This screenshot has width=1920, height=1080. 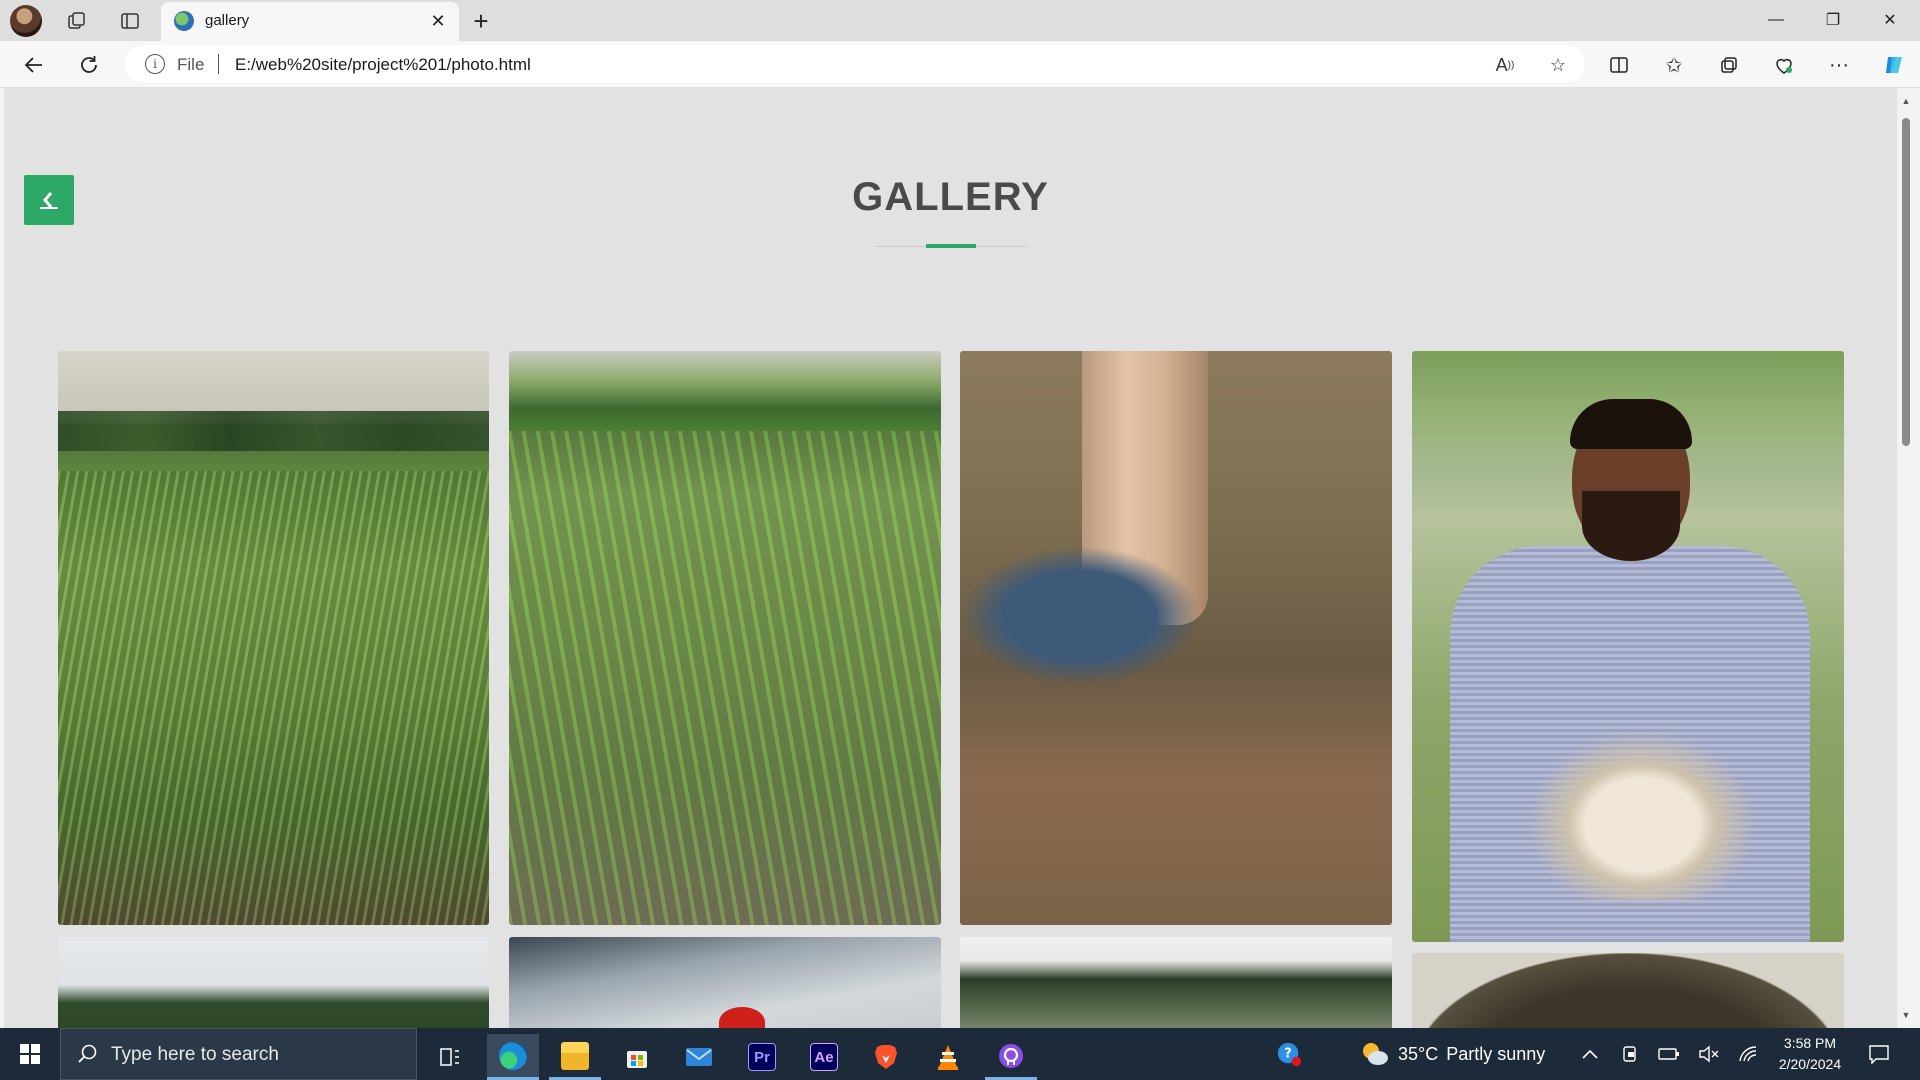 I want to click on search-placeholder: Type here to search, so click(x=195, y=1054).